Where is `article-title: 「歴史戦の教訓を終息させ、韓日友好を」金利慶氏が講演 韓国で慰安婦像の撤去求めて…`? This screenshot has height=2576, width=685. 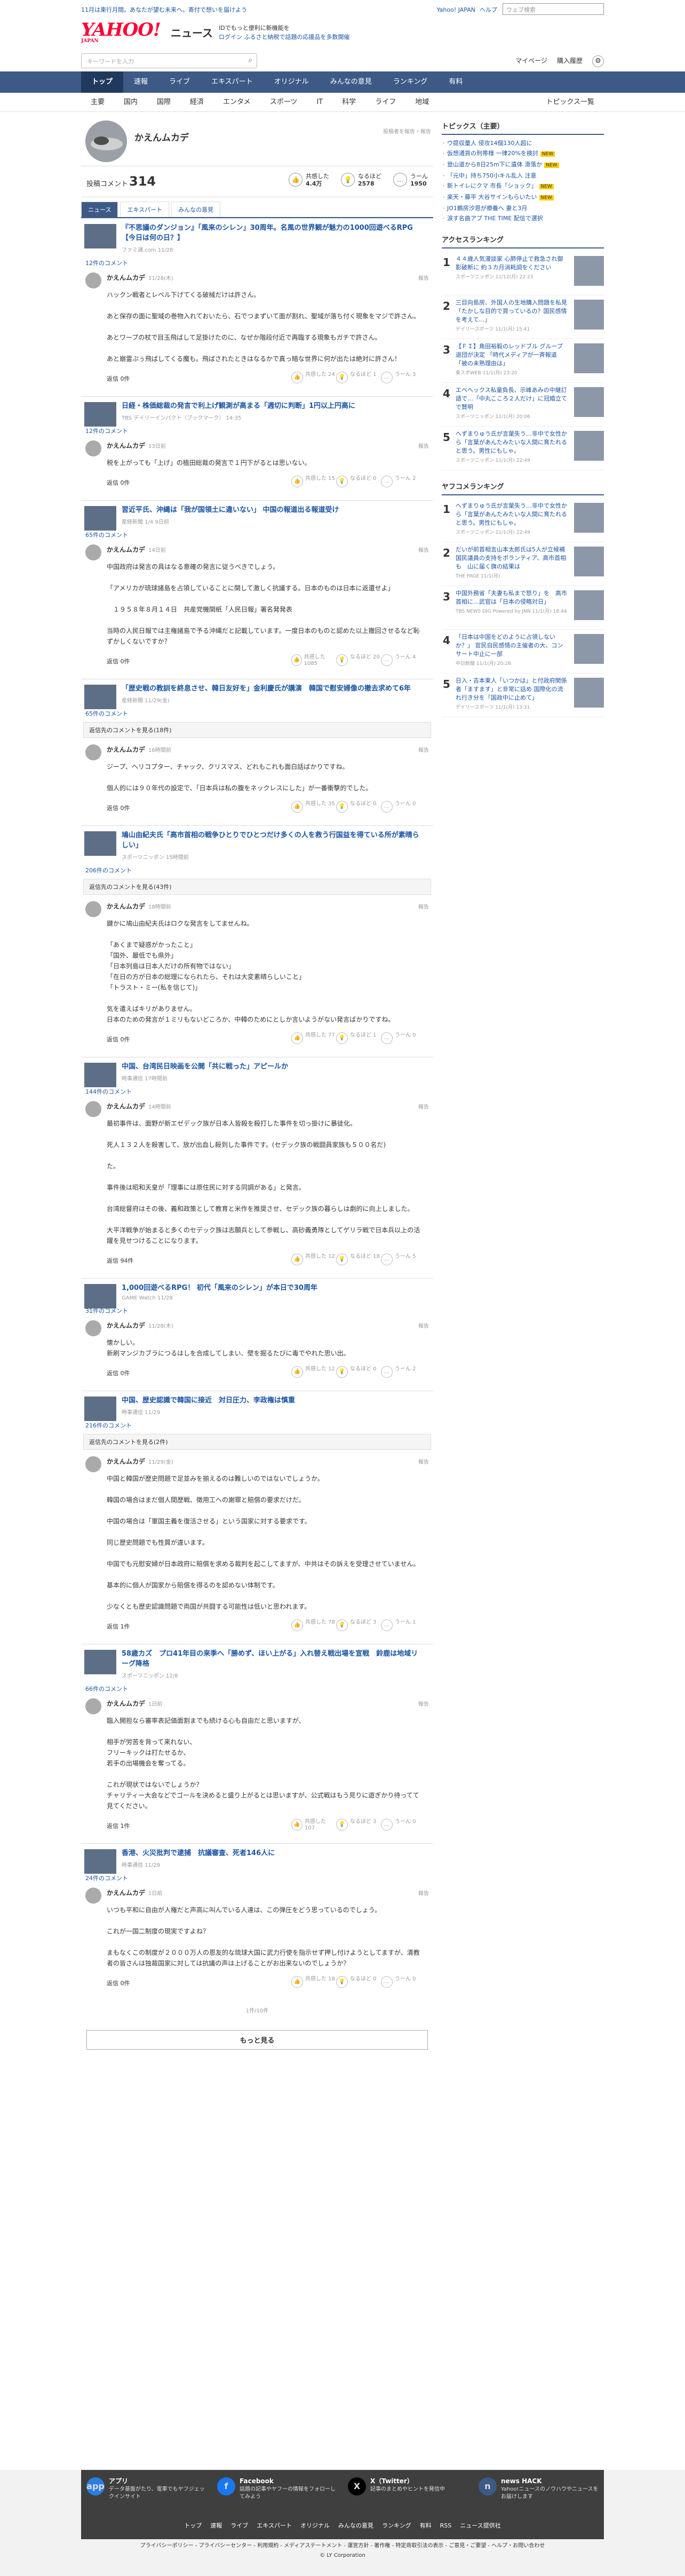 article-title: 「歴史戦の教訓を終息させ、韓日友好を」金利慶氏が講演 韓国で慰安婦像の撤去求めて… is located at coordinates (278, 689).